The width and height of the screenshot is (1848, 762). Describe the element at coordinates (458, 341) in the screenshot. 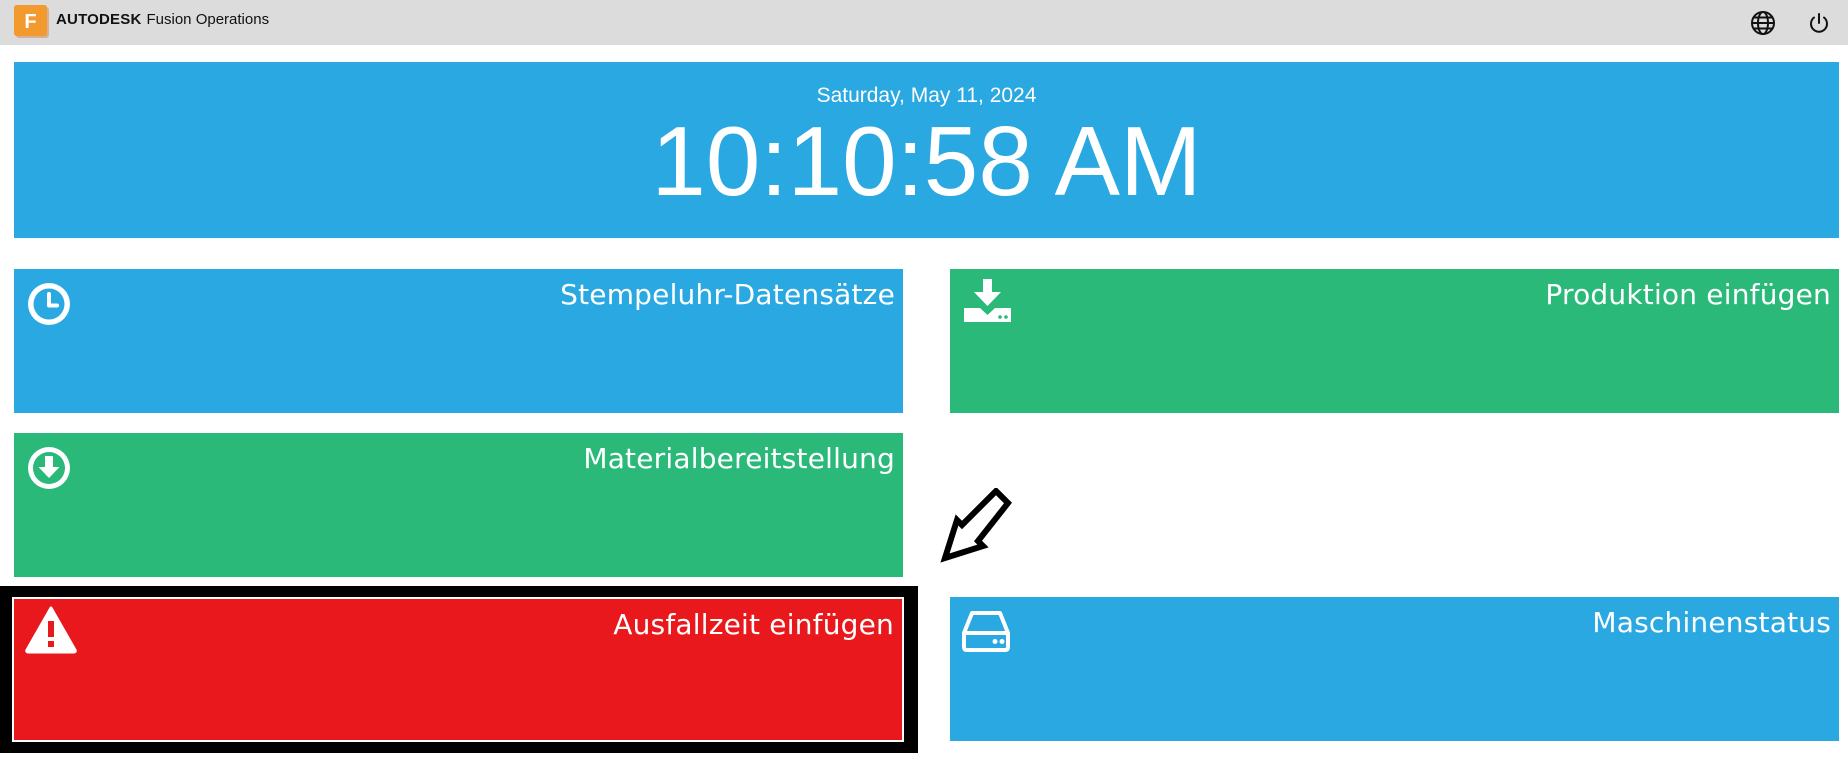

I see `tile-time-clock-records: Stempeluhr-Datensätze` at that location.